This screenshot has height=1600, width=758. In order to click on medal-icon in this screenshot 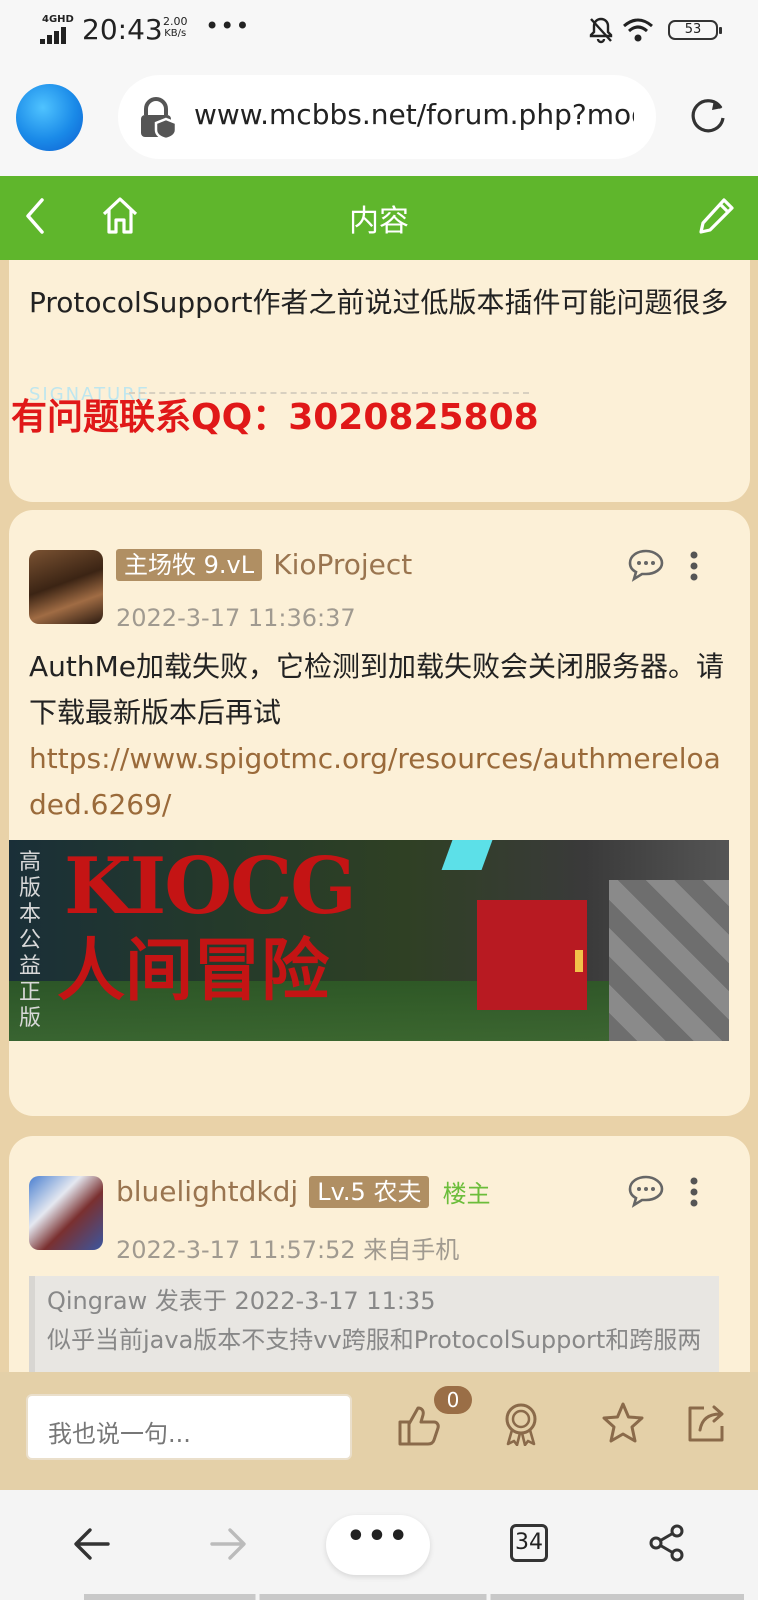, I will do `click(521, 1423)`.